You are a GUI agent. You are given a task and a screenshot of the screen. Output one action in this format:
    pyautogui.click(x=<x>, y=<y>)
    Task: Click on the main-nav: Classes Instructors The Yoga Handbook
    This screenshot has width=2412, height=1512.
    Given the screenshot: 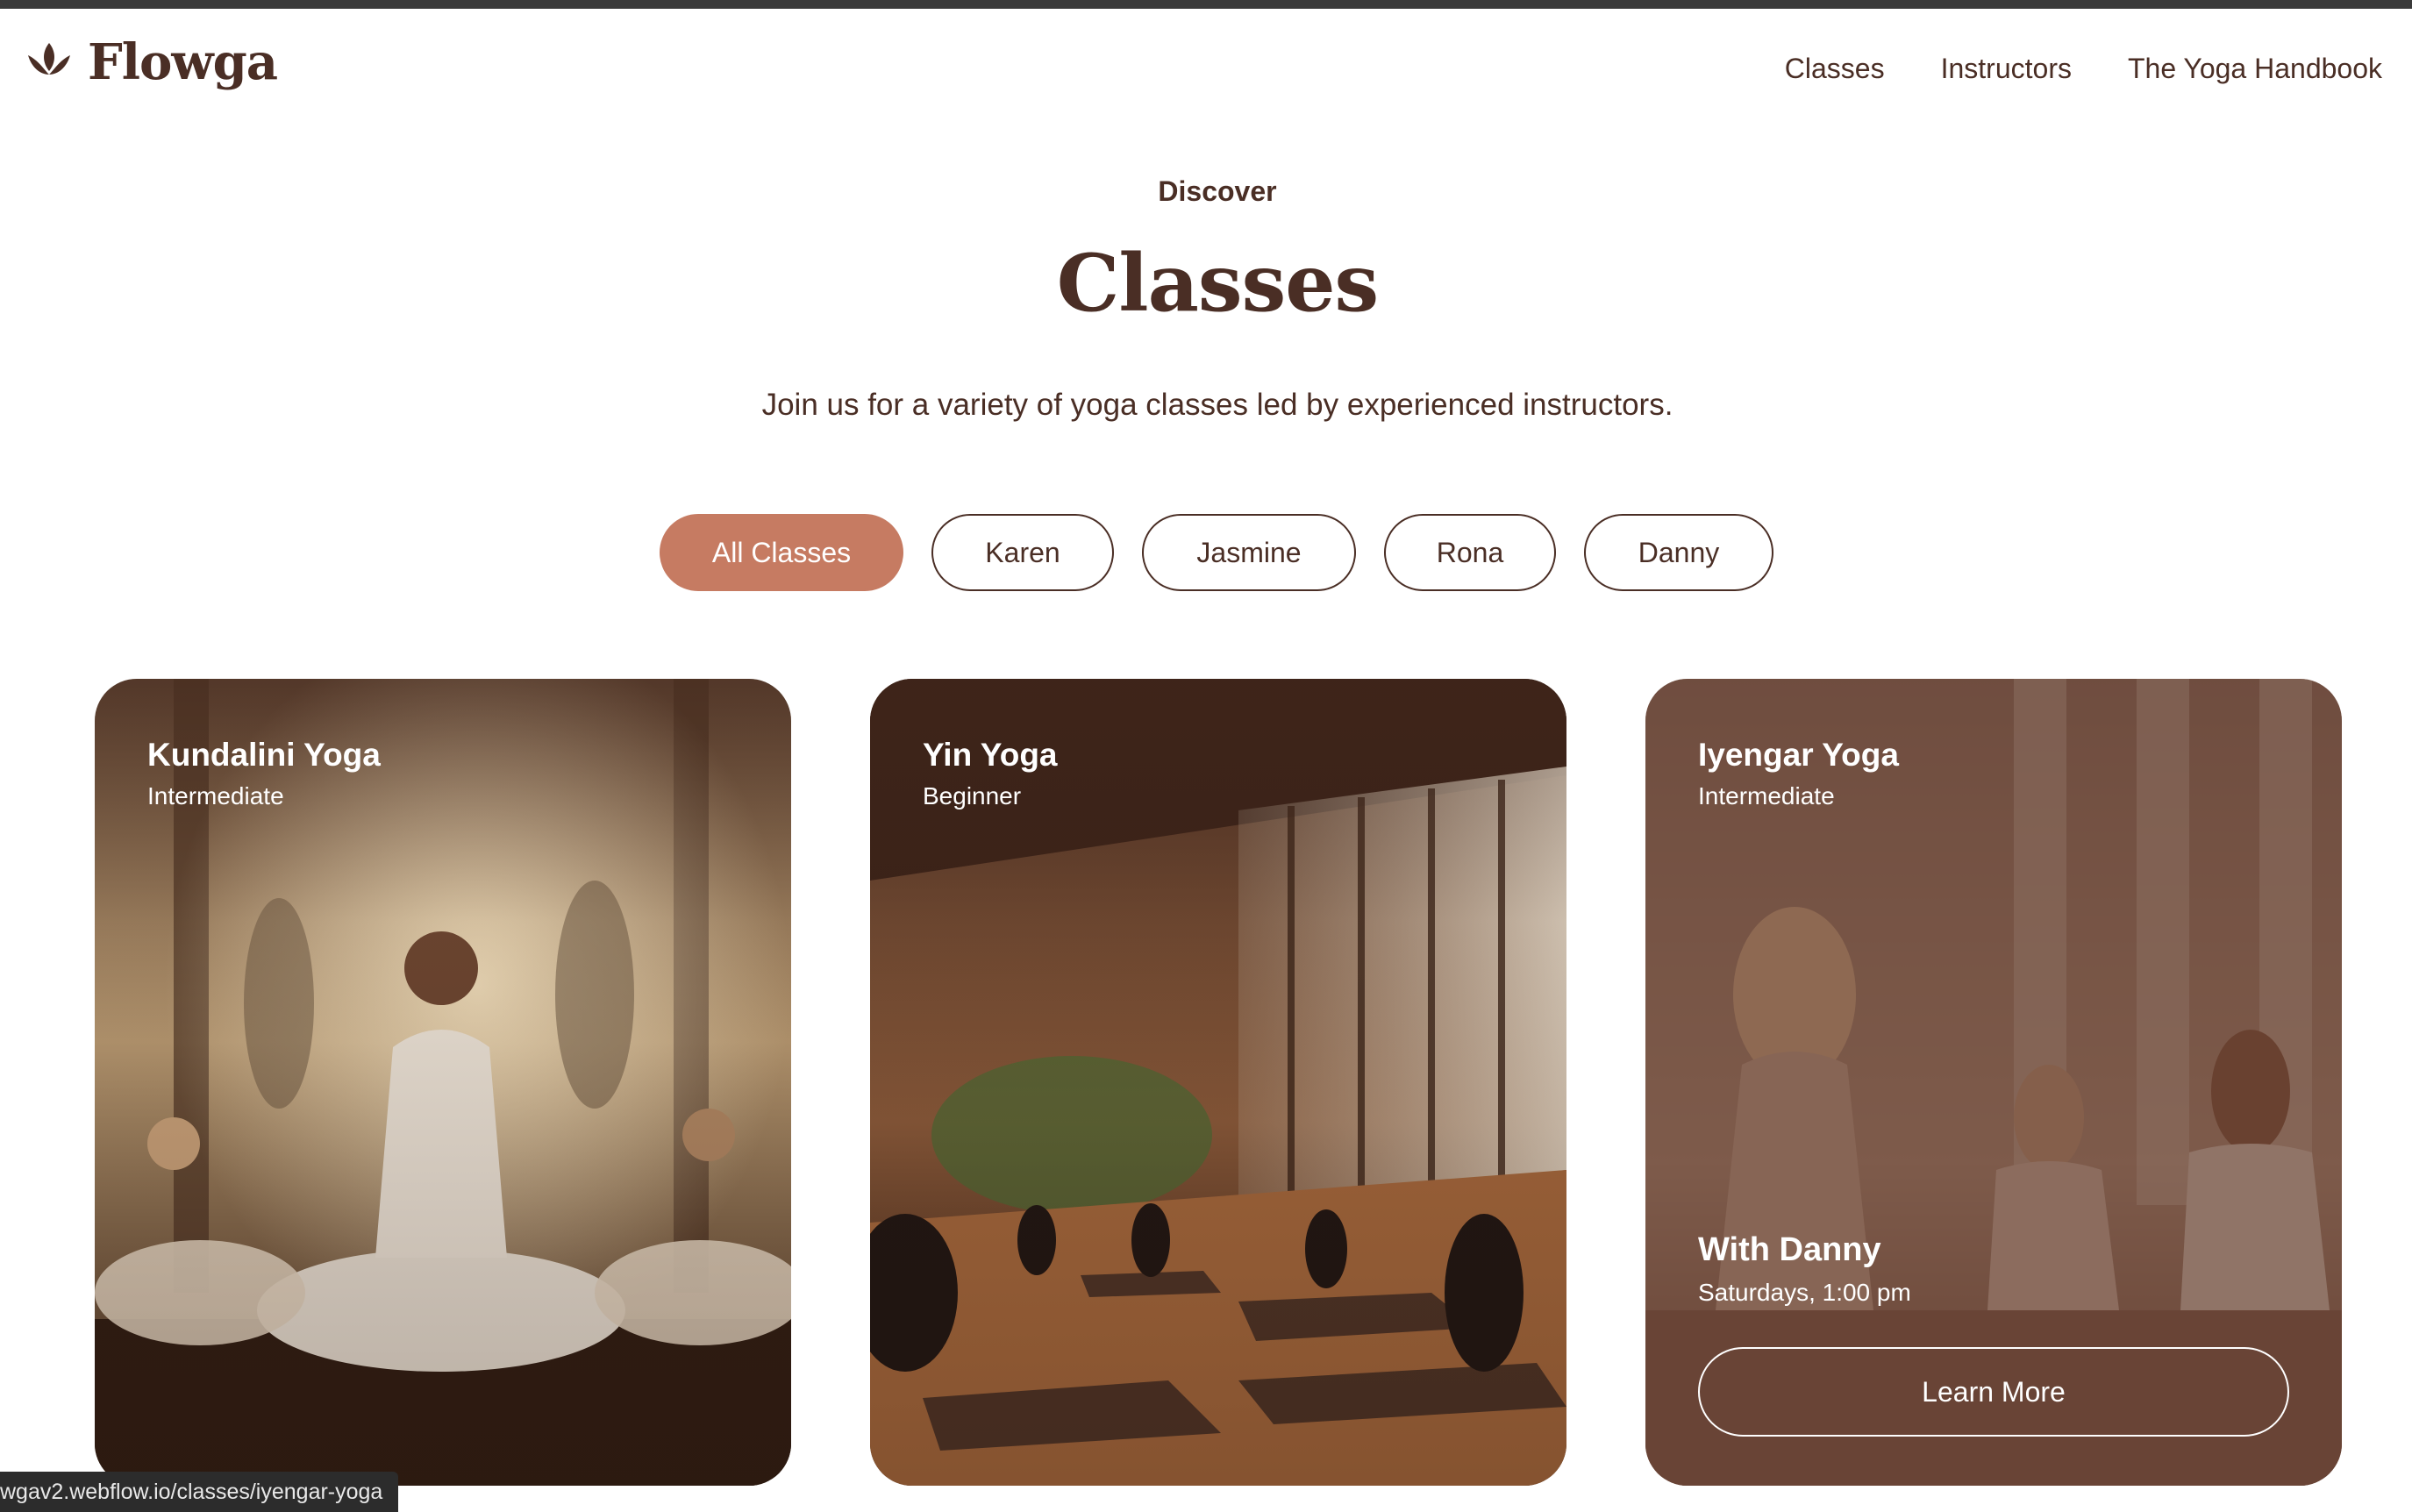 What is the action you would take?
    pyautogui.click(x=2083, y=69)
    